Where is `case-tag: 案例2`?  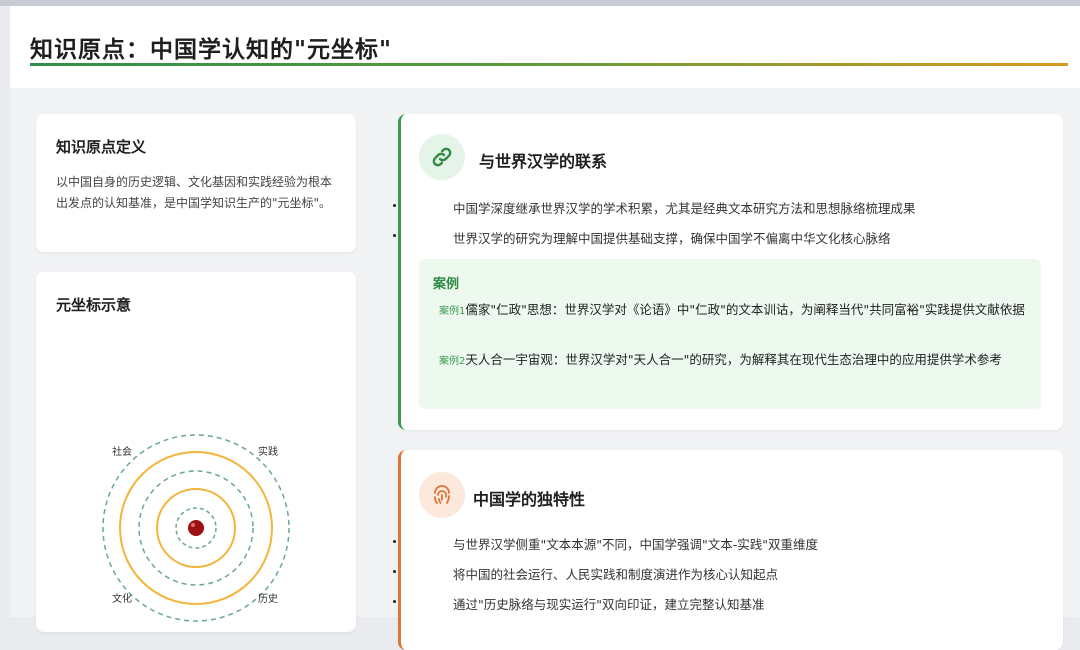 case-tag: 案例2 is located at coordinates (452, 361).